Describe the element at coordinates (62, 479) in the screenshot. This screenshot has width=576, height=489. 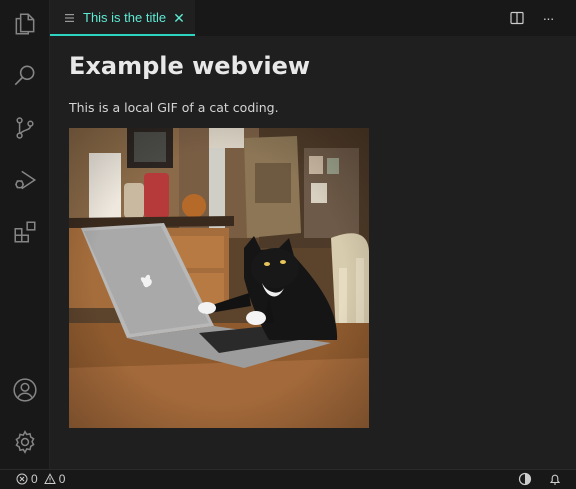
I see `warnings-count: 0` at that location.